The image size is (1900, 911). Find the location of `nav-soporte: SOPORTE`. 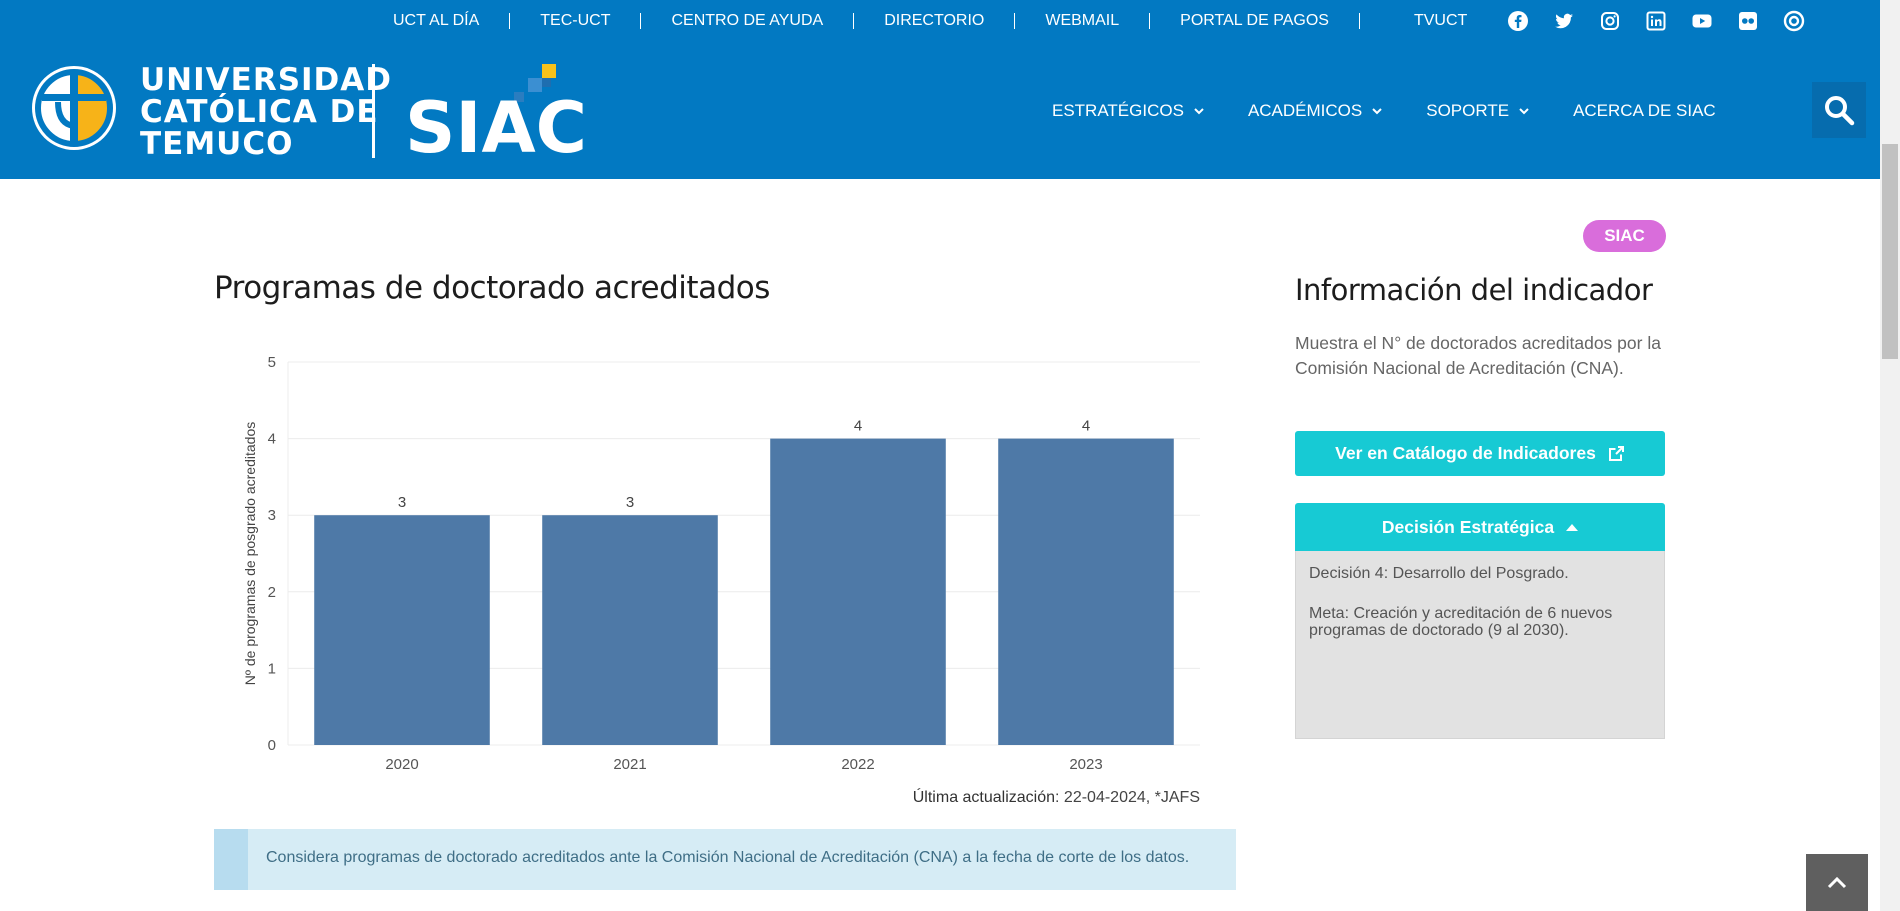

nav-soporte: SOPORTE is located at coordinates (1477, 111).